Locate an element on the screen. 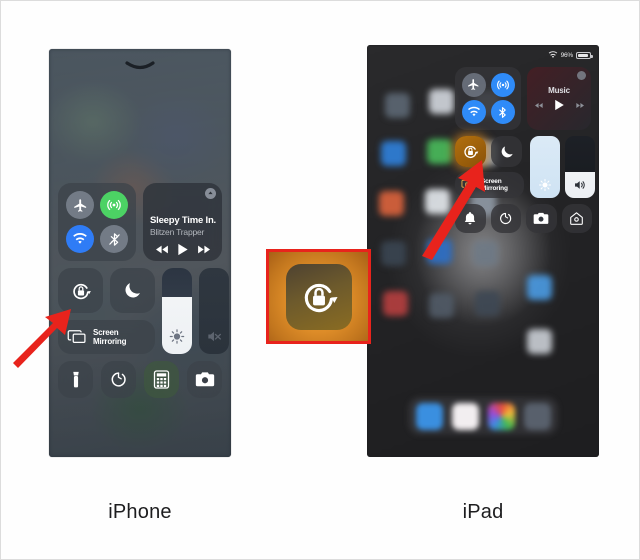 This screenshot has width=640, height=560. arrow-to-iphone-rotation-lock is located at coordinates (44, 336).